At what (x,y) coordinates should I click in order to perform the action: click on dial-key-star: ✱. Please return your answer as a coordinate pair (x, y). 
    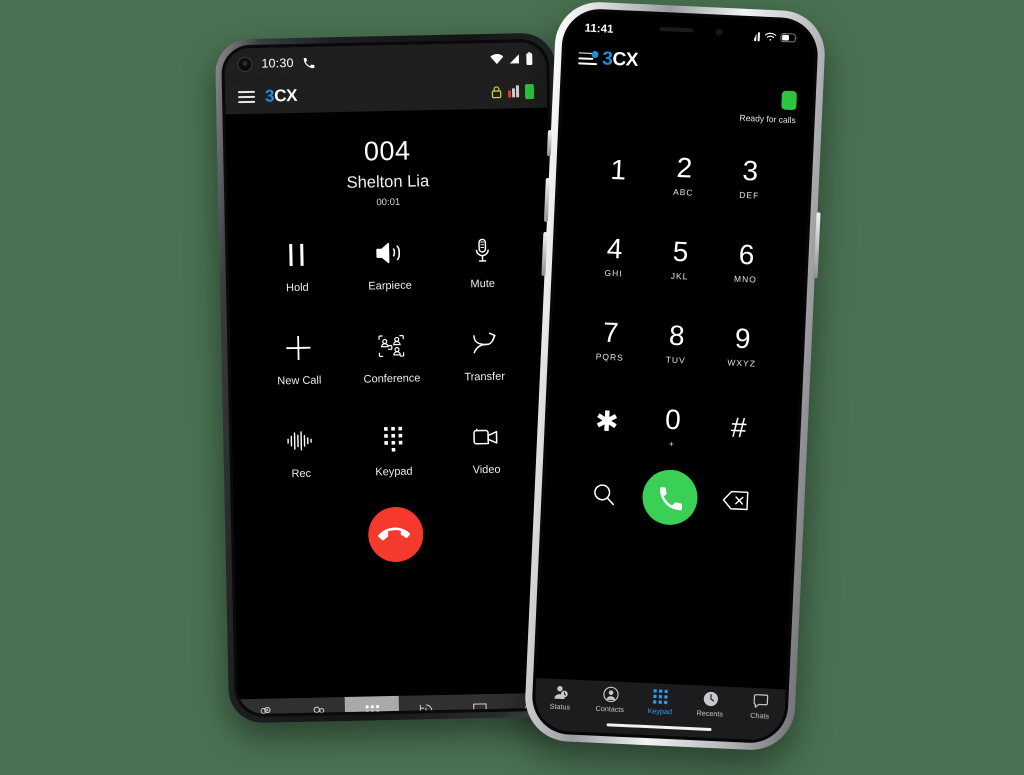
    Looking at the image, I should click on (606, 423).